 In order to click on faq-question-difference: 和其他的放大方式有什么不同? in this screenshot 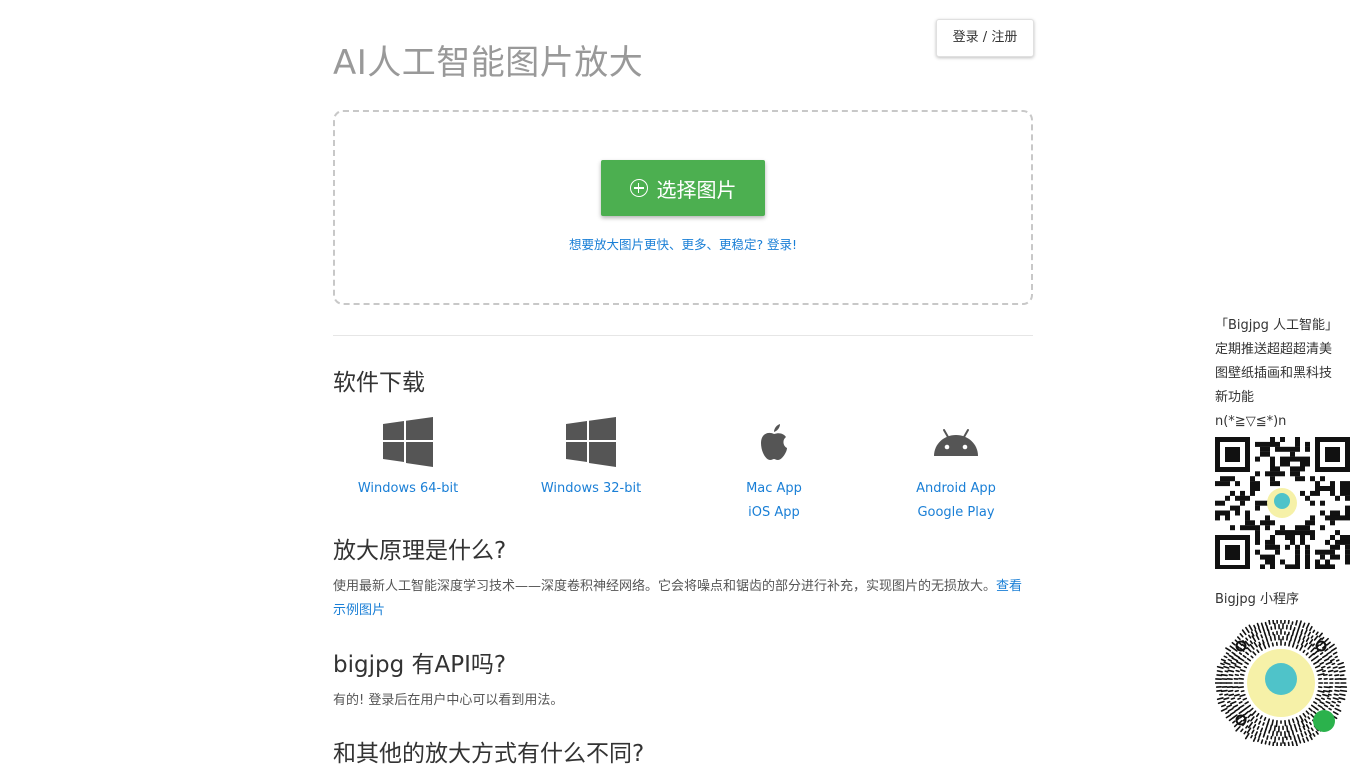, I will do `click(488, 754)`.